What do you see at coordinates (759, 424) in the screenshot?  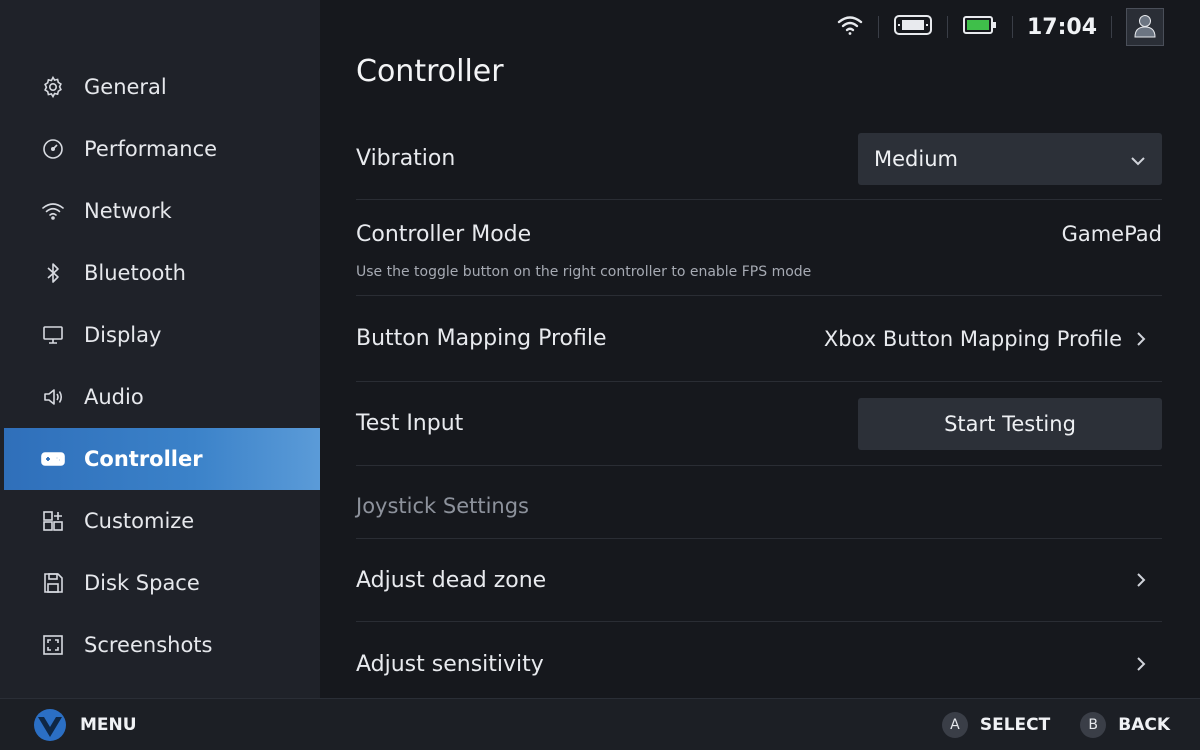 I see `test-input-row: Test Input Start Testing` at bounding box center [759, 424].